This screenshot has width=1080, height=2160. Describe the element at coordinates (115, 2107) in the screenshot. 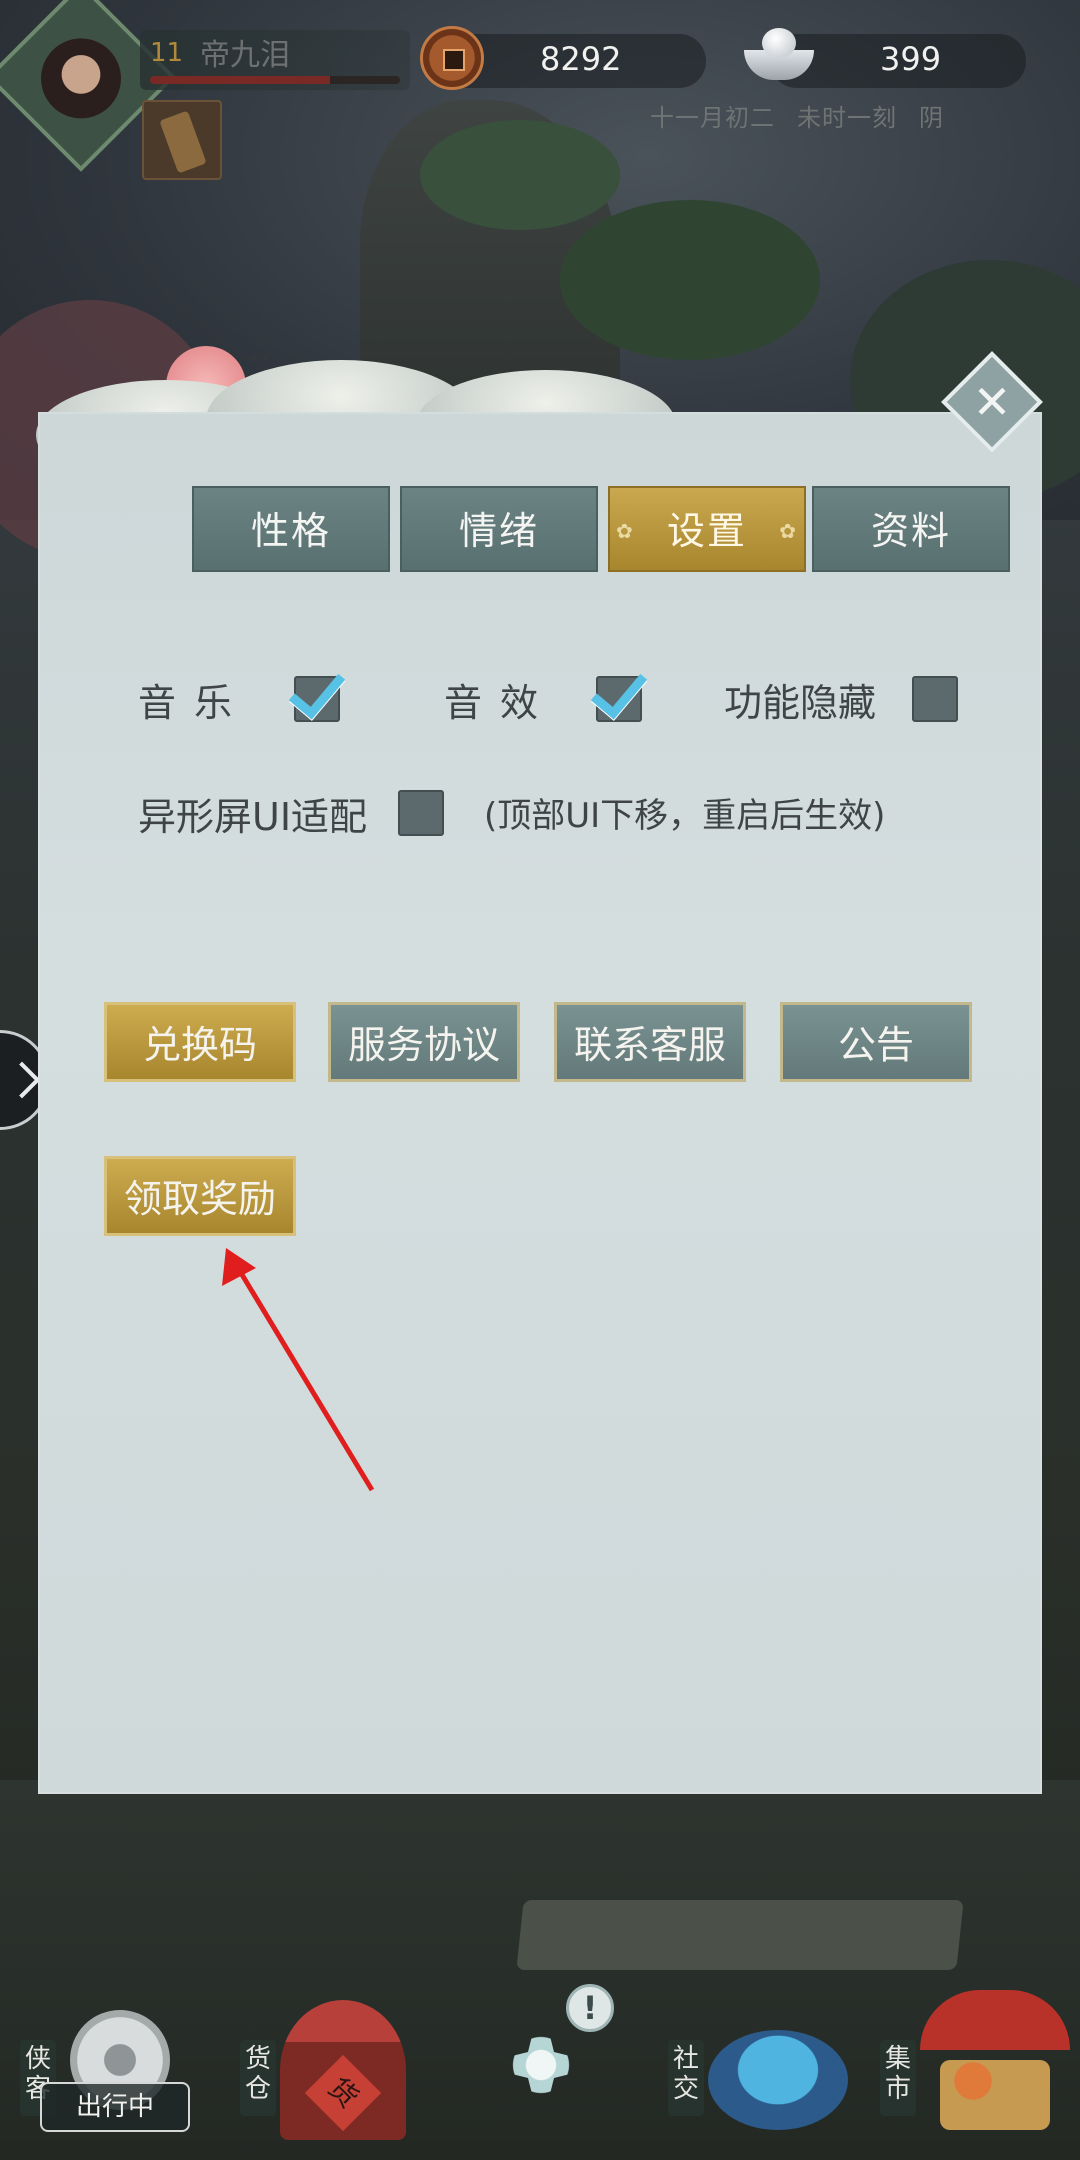

I see `traveling-badge: 出行中` at that location.